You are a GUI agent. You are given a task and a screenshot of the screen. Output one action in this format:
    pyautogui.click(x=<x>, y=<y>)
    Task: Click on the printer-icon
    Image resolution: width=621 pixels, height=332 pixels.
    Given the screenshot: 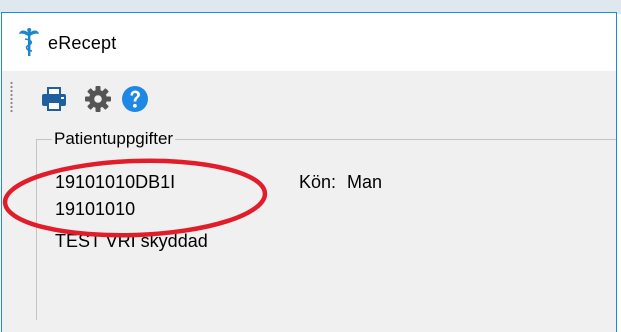 What is the action you would take?
    pyautogui.click(x=54, y=99)
    